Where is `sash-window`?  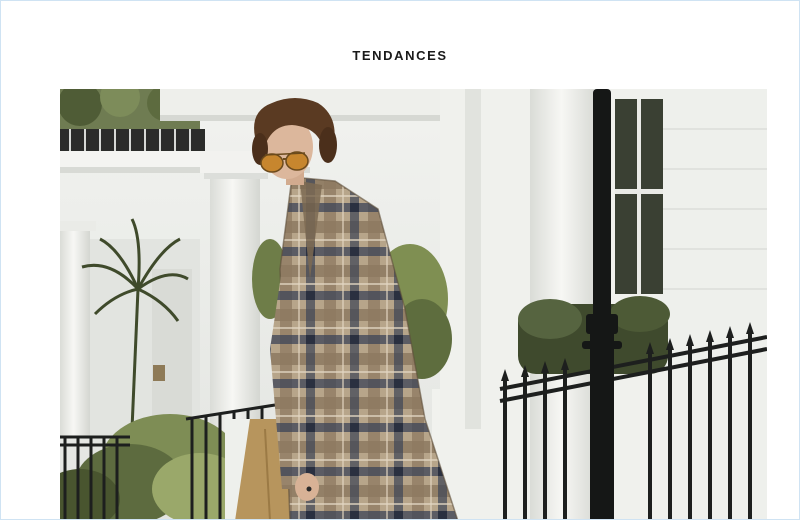 sash-window is located at coordinates (639, 196).